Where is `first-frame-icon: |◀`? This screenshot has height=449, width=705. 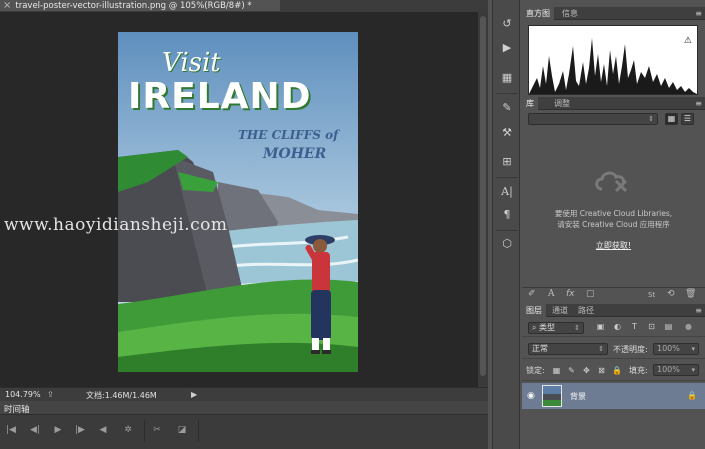
first-frame-icon: |◀ is located at coordinates (11, 430).